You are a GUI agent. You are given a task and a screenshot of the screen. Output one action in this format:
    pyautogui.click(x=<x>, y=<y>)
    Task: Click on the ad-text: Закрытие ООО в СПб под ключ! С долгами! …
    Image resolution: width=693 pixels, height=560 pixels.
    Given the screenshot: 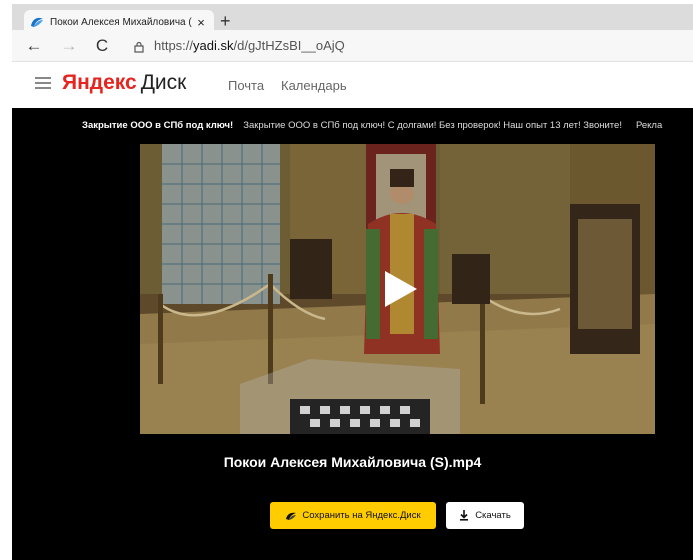 What is the action you would take?
    pyautogui.click(x=432, y=125)
    